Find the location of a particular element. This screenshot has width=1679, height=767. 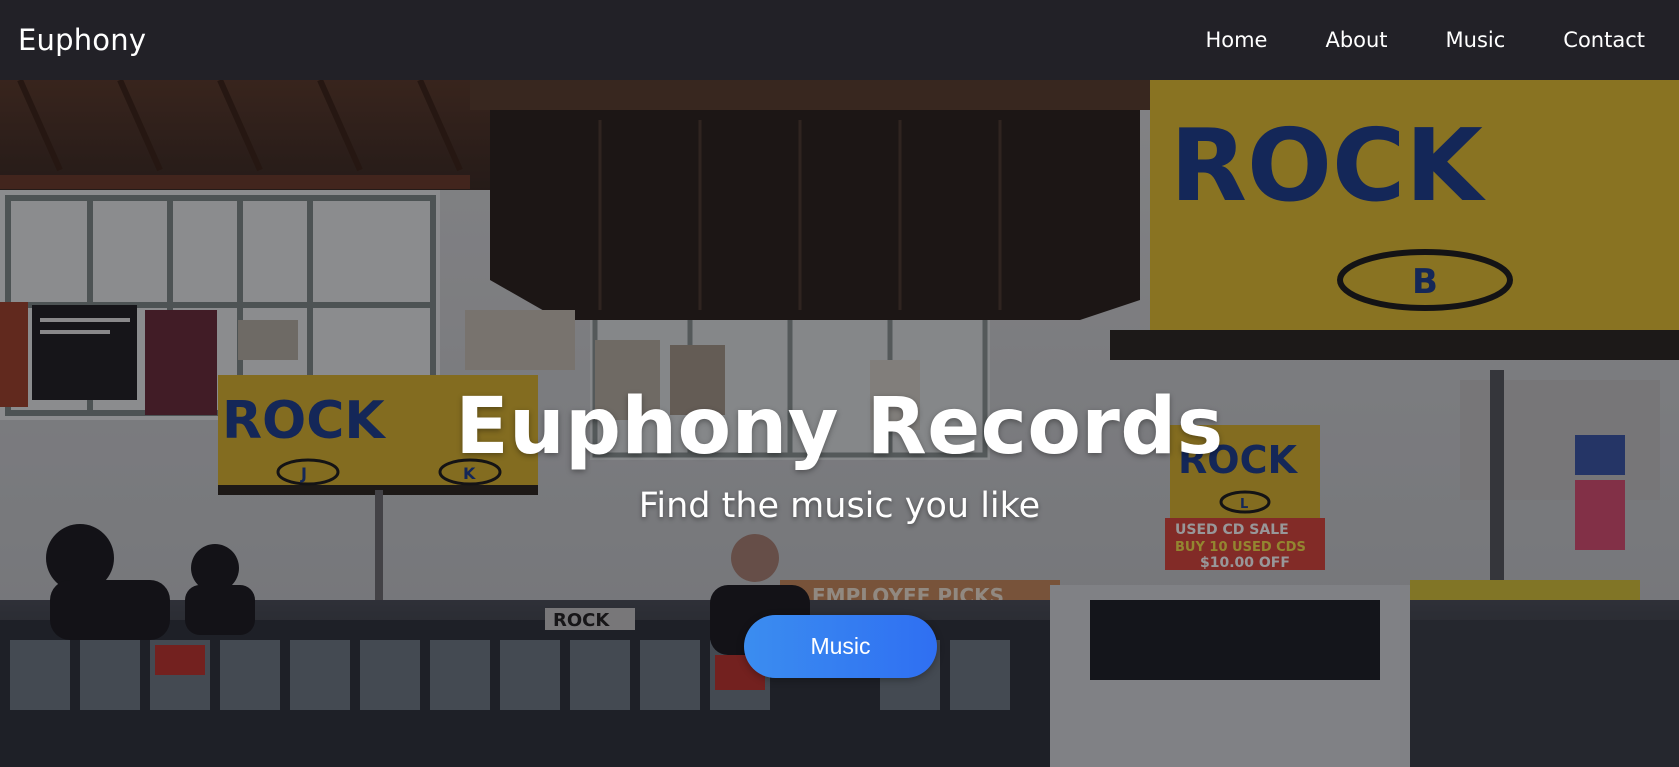

nav-link-about: About is located at coordinates (1356, 40).